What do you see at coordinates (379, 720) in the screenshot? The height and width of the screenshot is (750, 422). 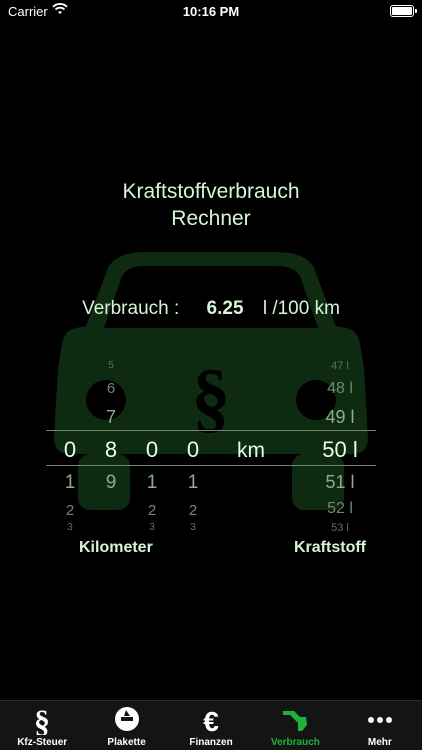 I see `more-dots-icon` at bounding box center [379, 720].